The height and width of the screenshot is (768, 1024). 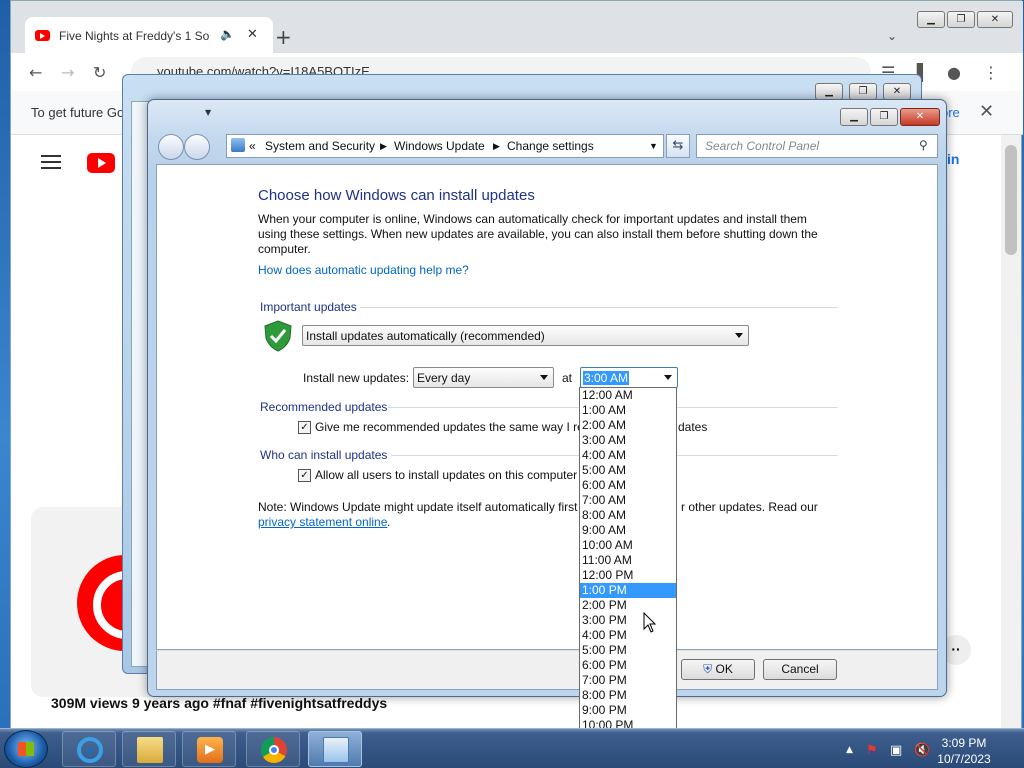 I want to click on taskbar-internet-explorer: e, so click(x=89, y=749).